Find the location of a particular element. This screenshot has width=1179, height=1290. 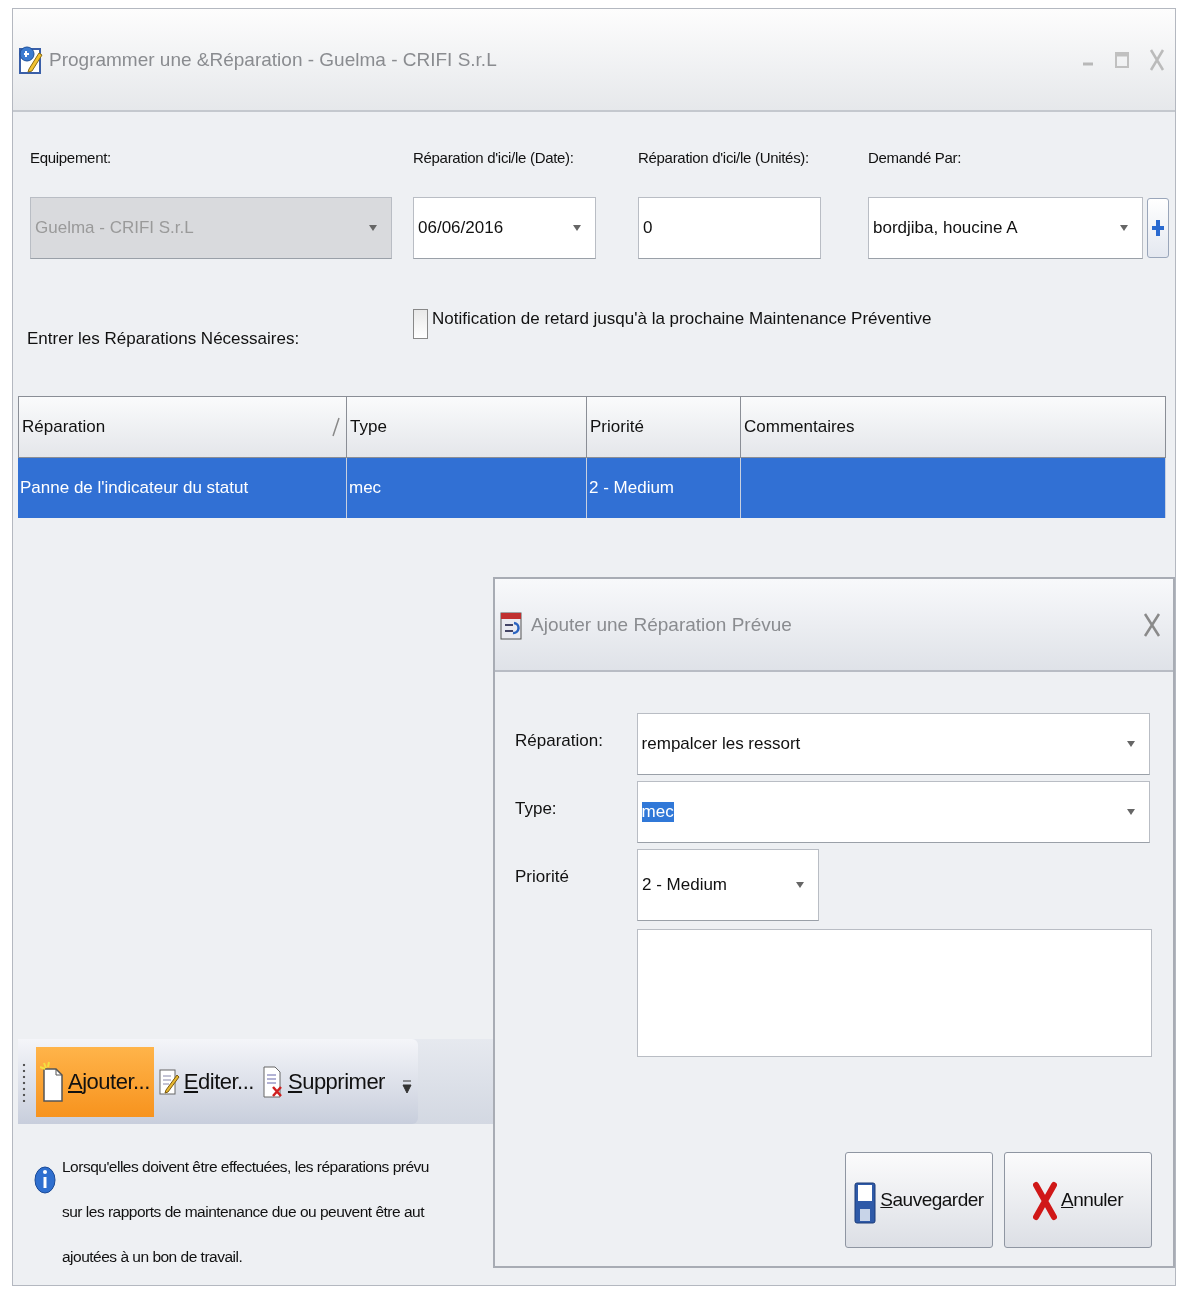

field-value: Guelma - CRIFI S.r.L is located at coordinates (114, 228).